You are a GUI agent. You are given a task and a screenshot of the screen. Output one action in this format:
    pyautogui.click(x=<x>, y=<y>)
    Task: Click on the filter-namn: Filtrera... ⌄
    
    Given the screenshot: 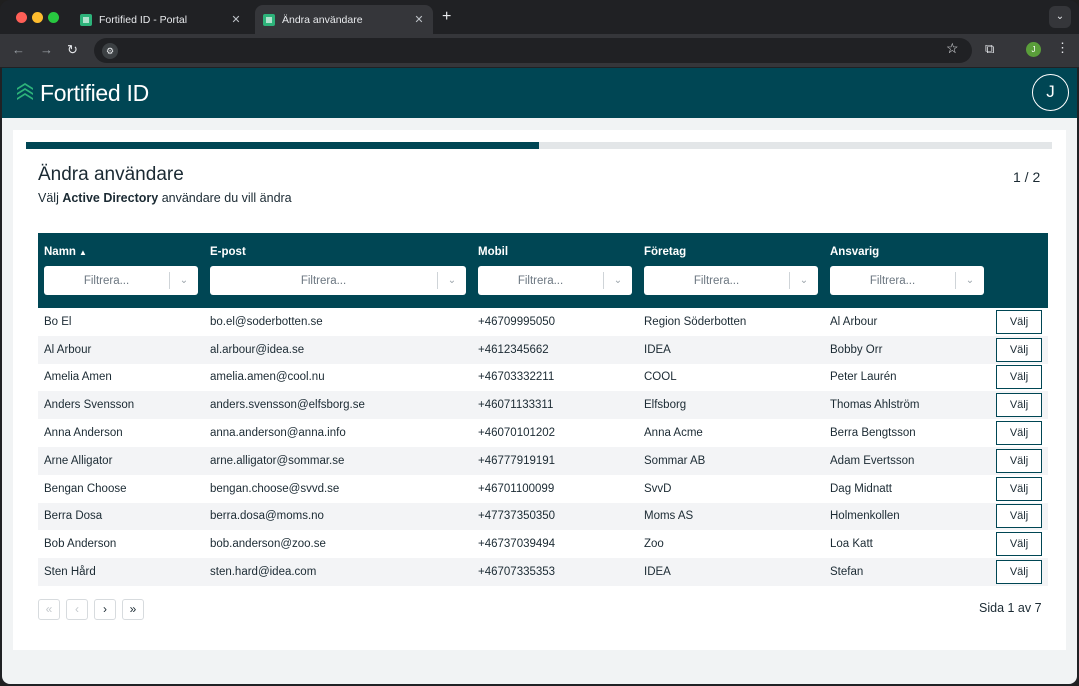 What is the action you would take?
    pyautogui.click(x=121, y=280)
    